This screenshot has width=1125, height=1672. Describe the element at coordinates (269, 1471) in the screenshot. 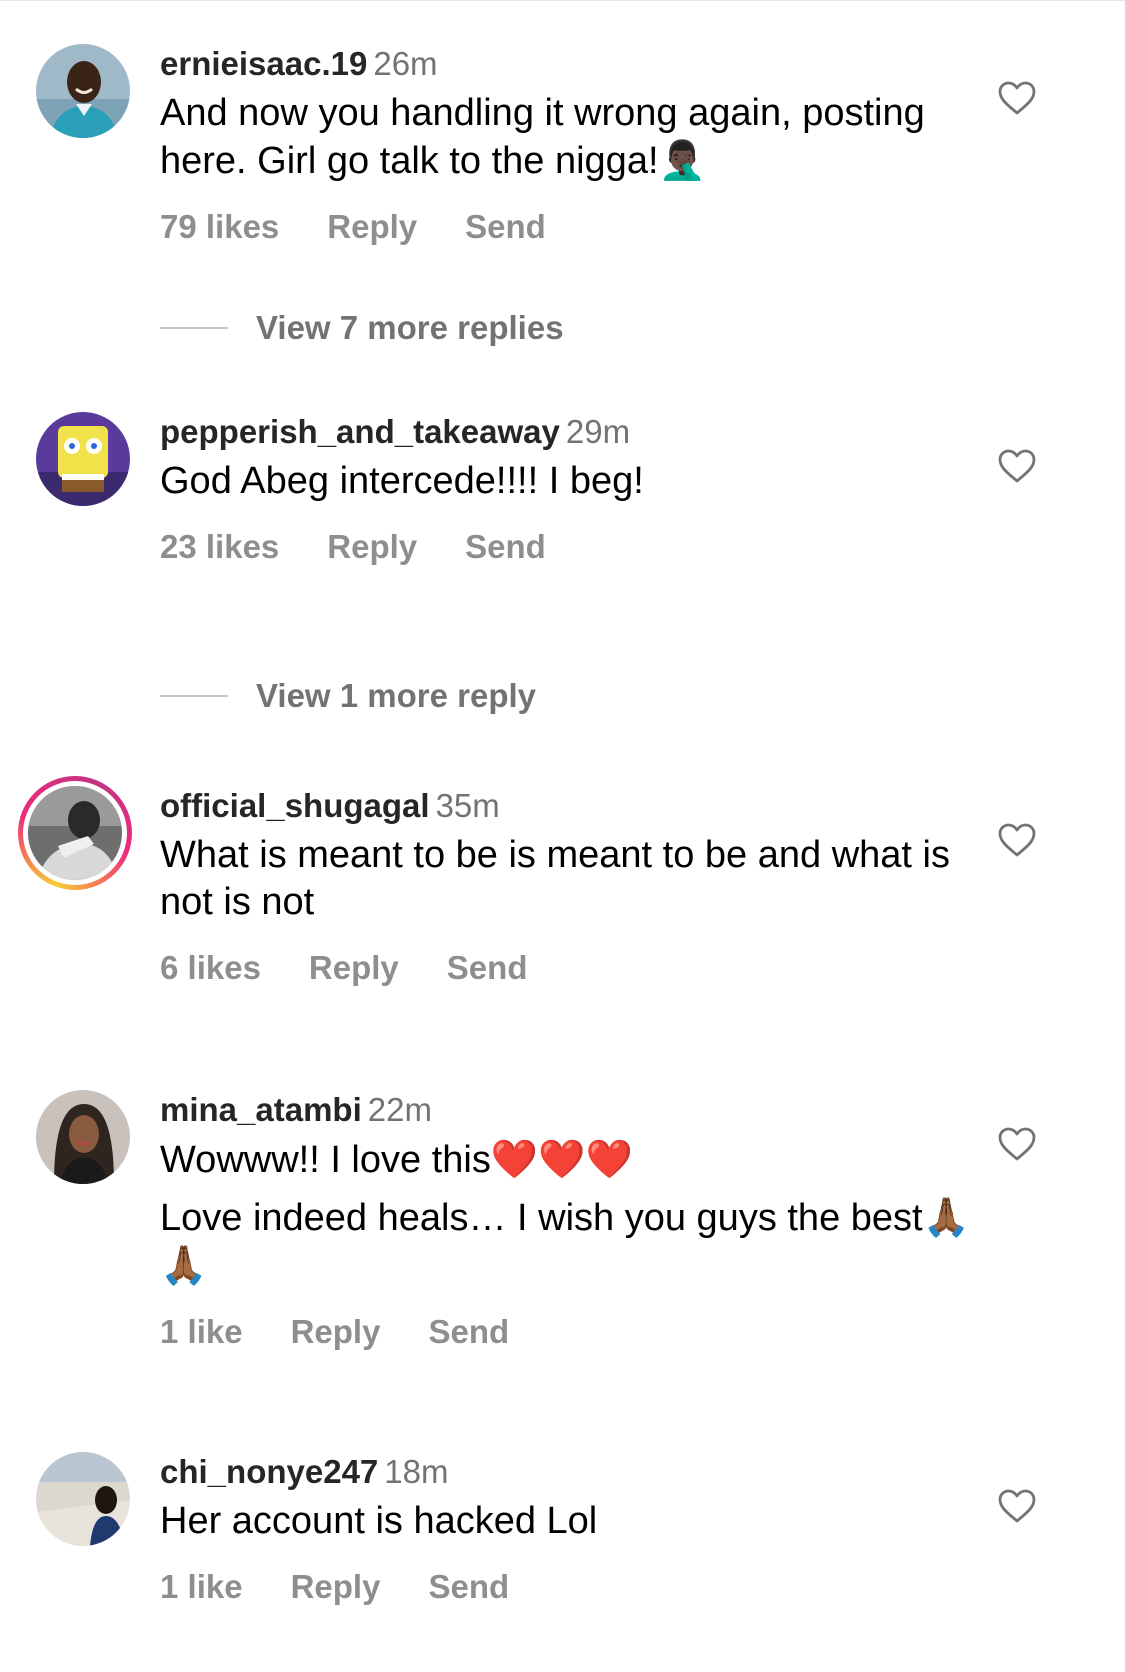

I see `username: chi_nonye247` at that location.